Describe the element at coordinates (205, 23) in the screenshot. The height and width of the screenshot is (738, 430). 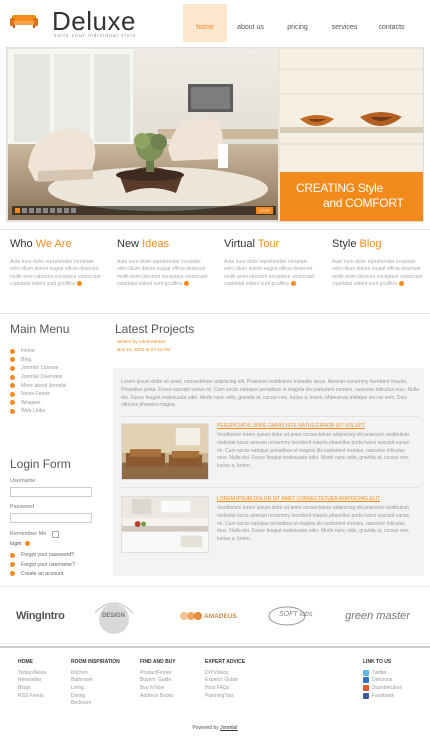
I see `nav-home: home` at that location.